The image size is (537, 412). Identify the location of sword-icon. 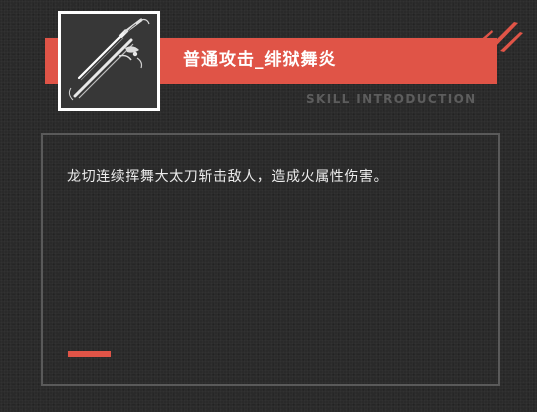
(109, 59).